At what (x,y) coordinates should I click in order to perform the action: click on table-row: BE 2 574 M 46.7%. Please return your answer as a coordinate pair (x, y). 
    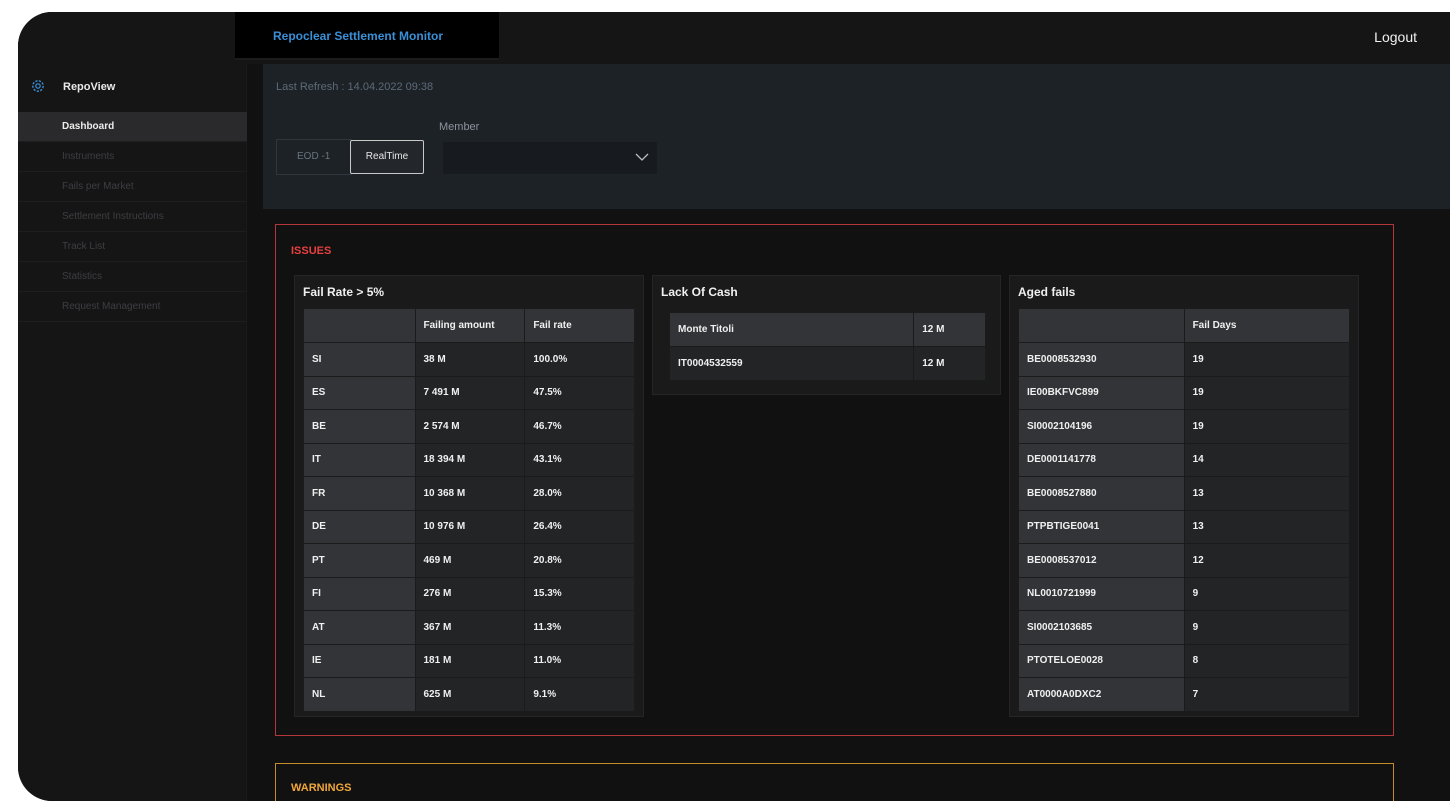
    Looking at the image, I should click on (469, 426).